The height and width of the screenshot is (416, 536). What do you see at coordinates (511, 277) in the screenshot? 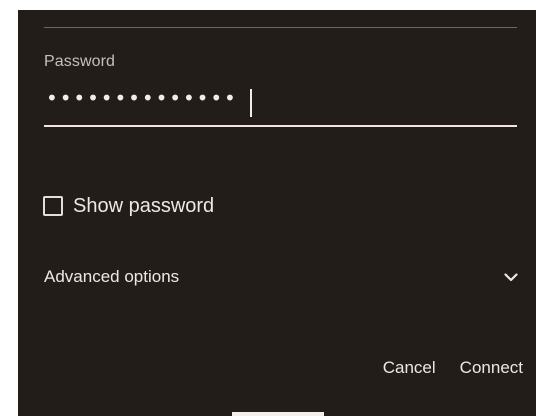
I see `chevron-down-icon` at bounding box center [511, 277].